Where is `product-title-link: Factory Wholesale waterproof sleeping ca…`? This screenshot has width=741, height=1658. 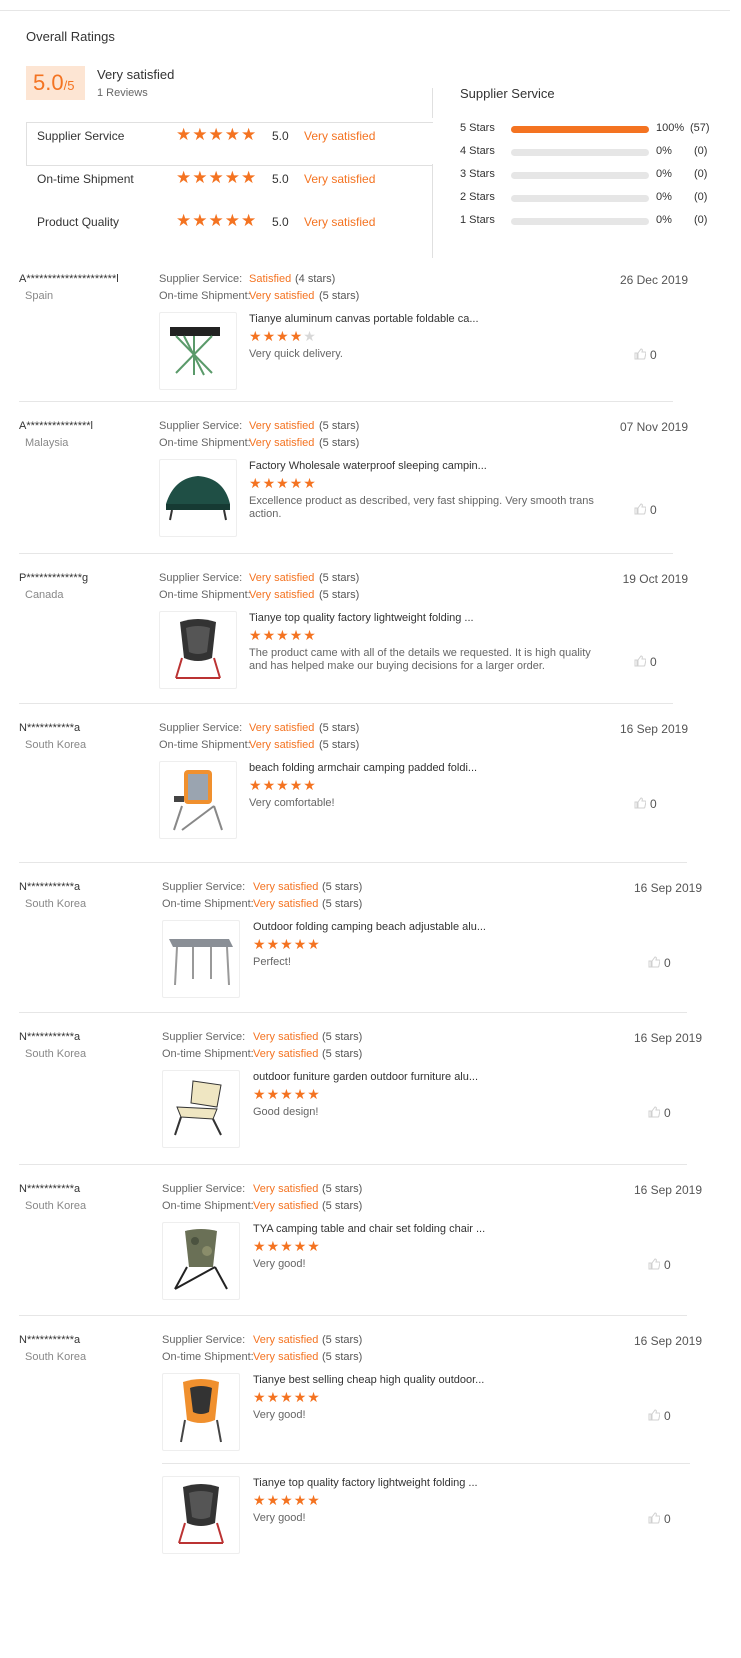
product-title-link: Factory Wholesale waterproof sleeping ca… is located at coordinates (368, 466).